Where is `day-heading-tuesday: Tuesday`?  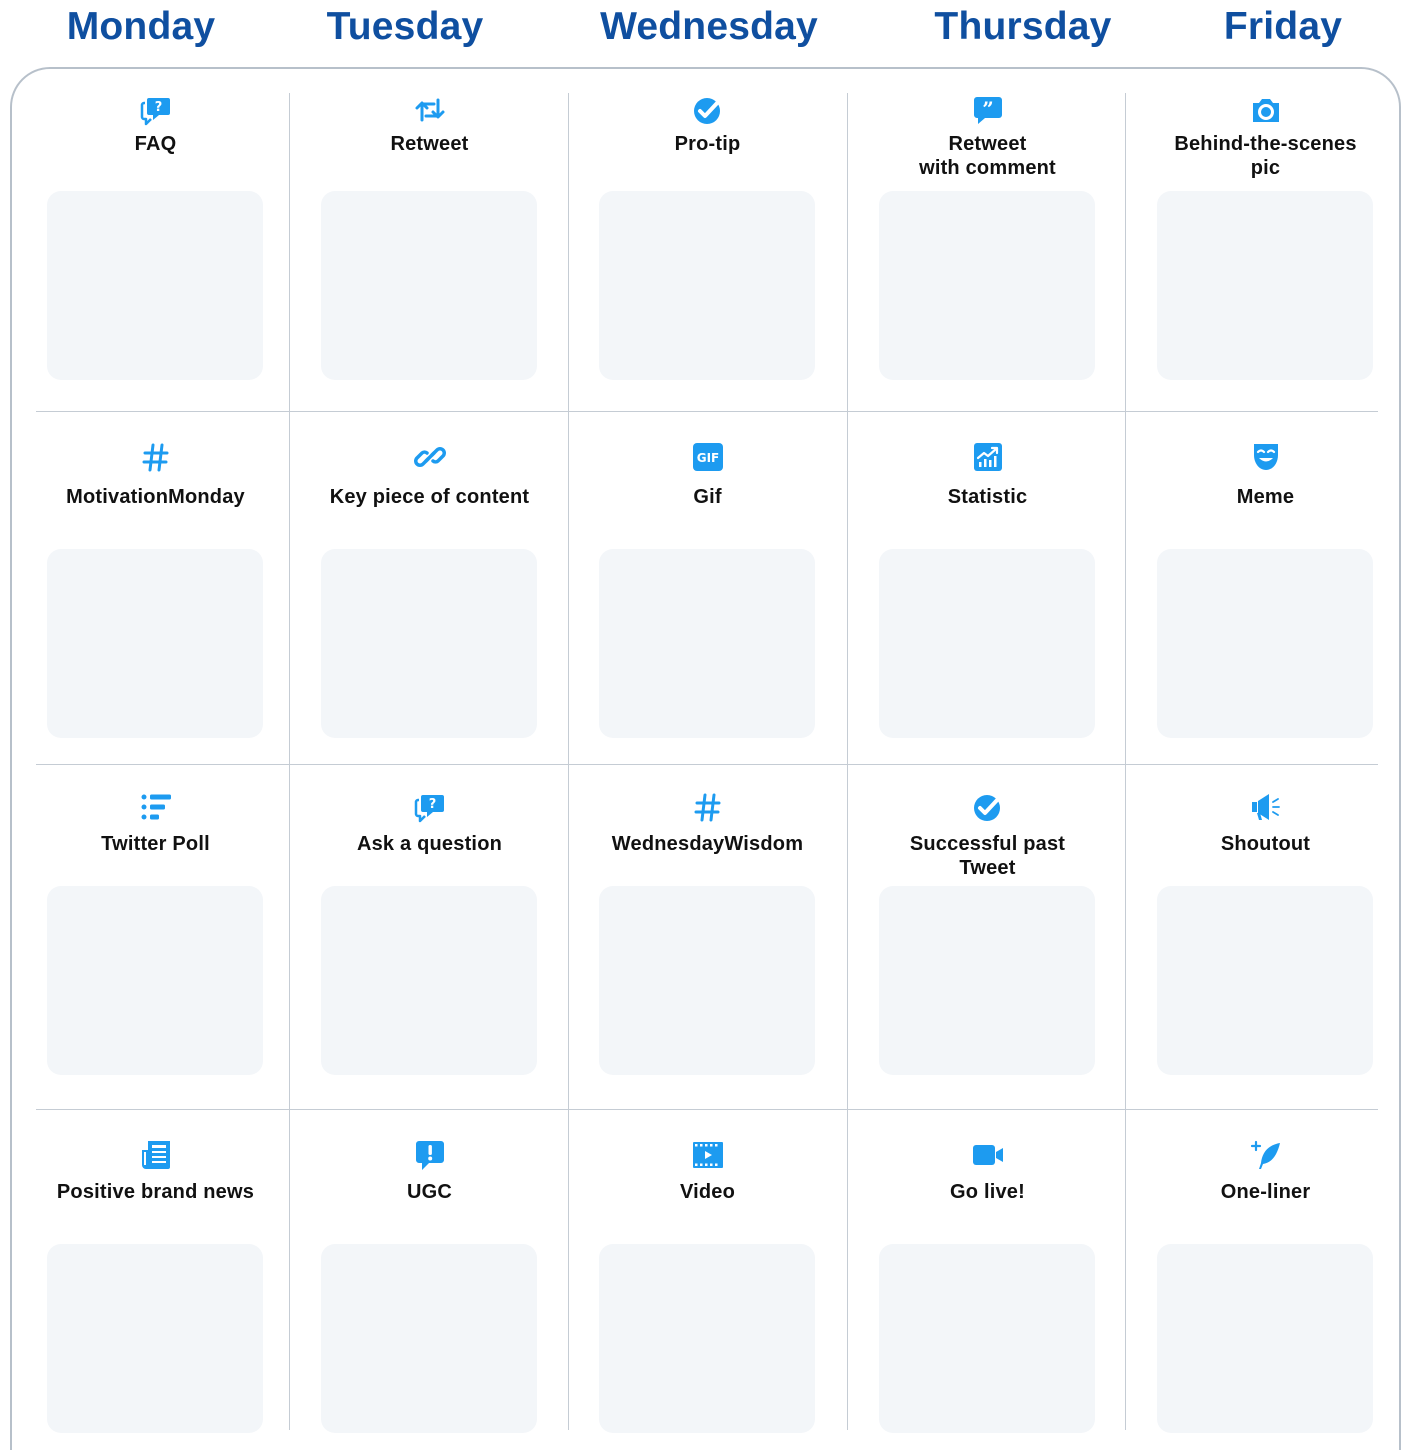
day-heading-tuesday: Tuesday is located at coordinates (405, 26).